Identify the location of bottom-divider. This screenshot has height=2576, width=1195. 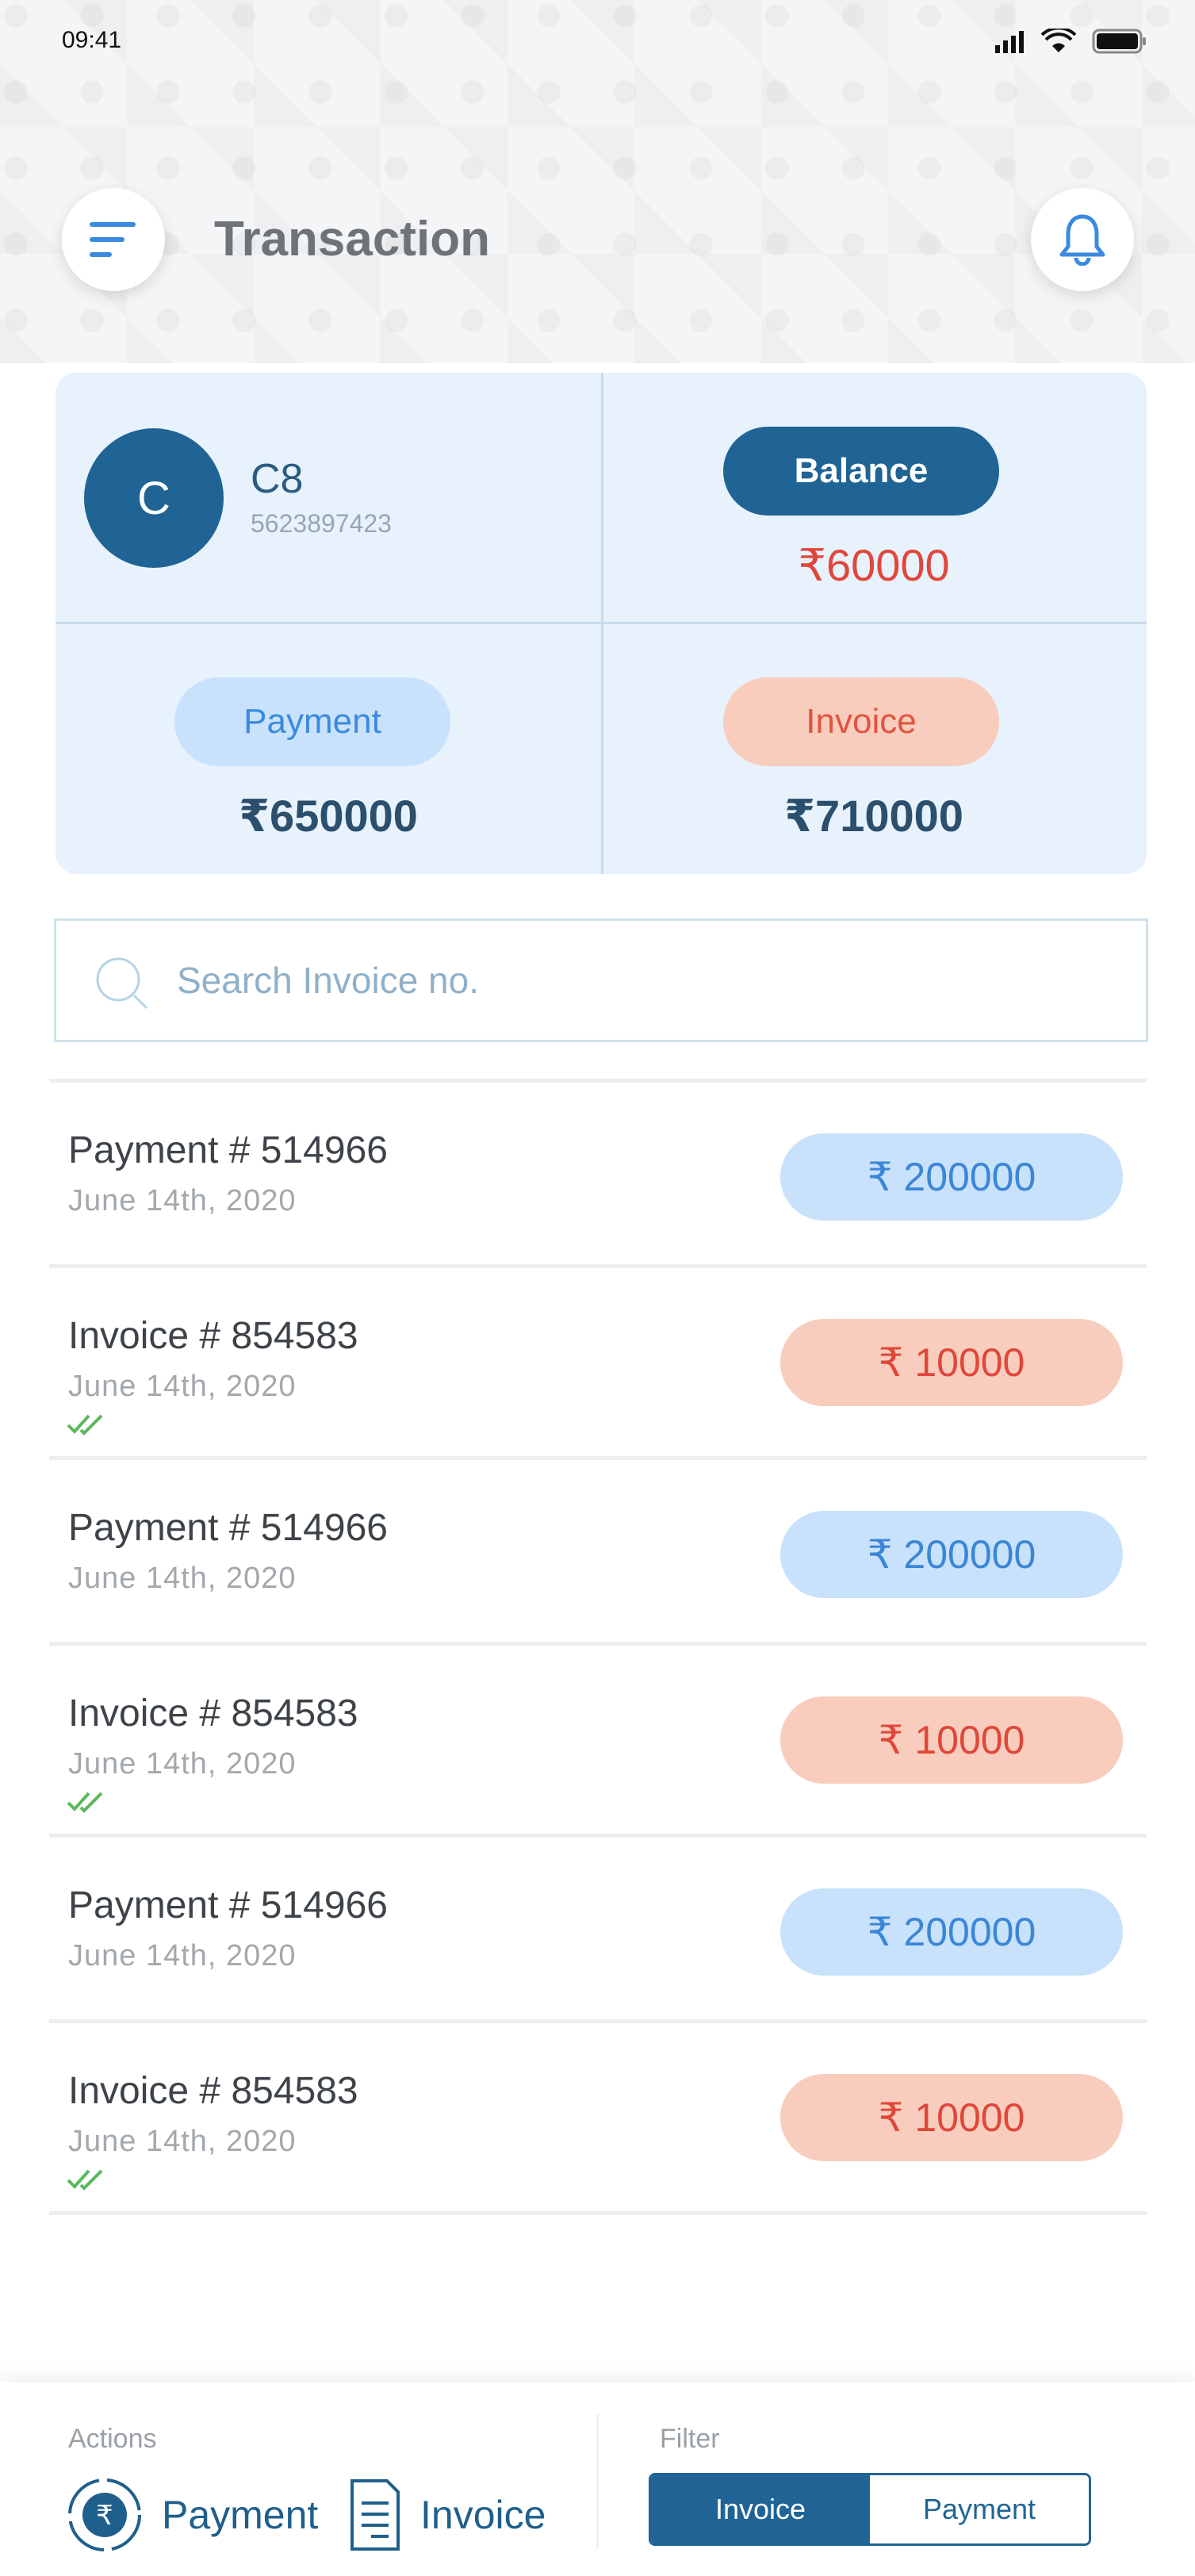
(597, 2481).